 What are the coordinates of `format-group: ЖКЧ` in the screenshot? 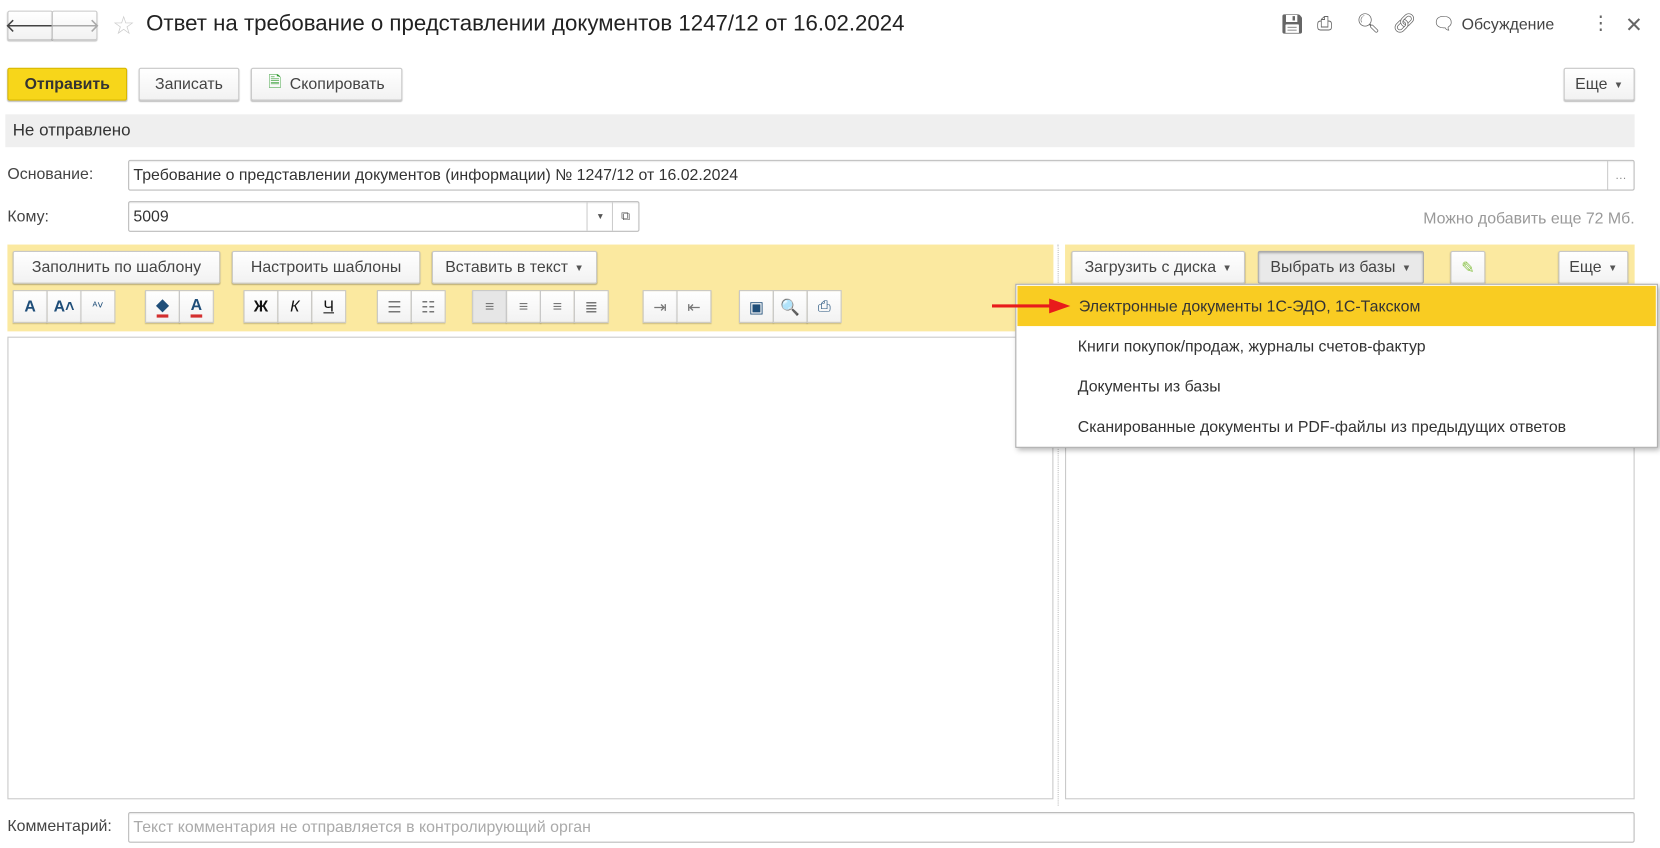 It's located at (295, 306).